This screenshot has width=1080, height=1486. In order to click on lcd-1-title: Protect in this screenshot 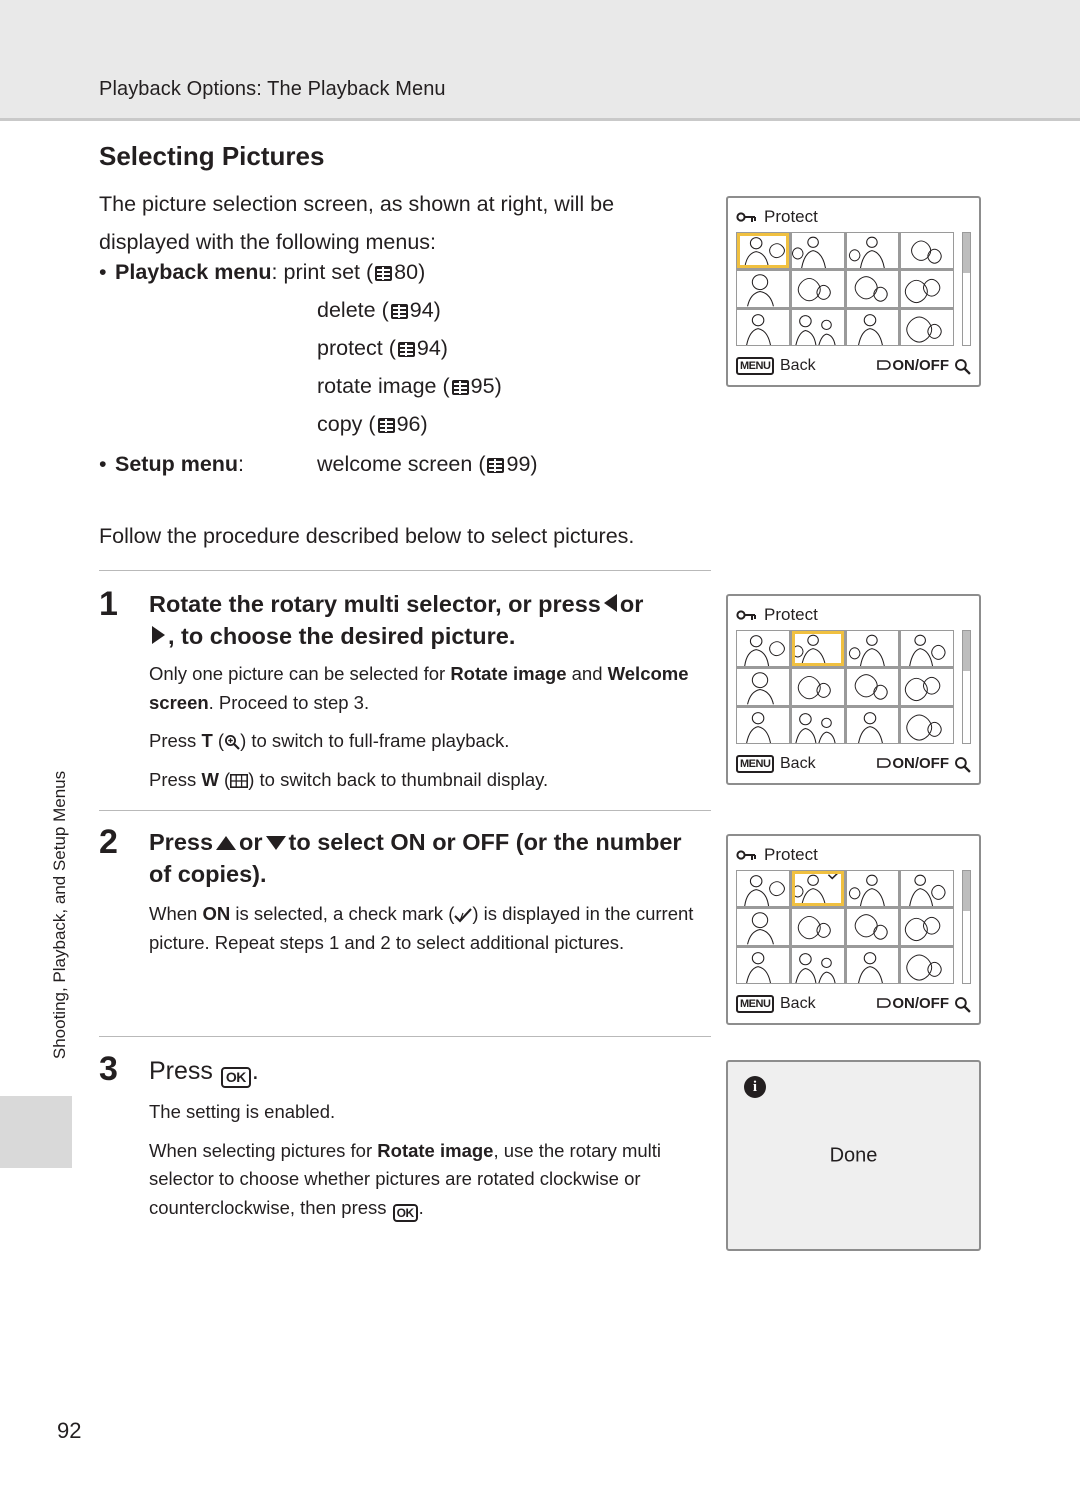, I will do `click(791, 216)`.